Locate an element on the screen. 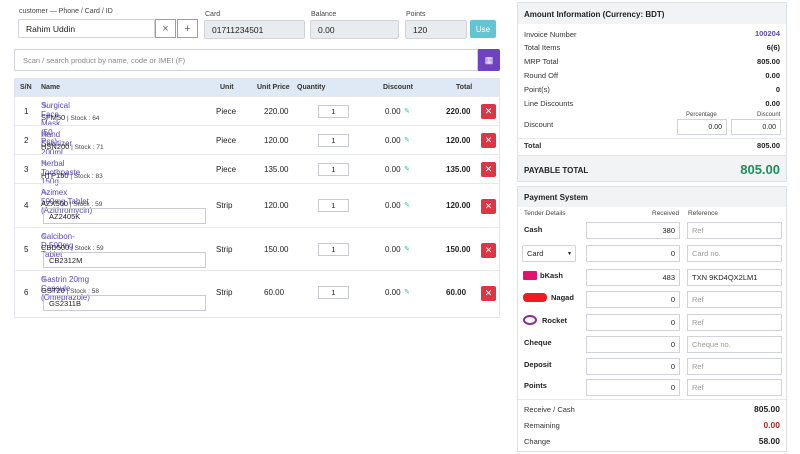 The width and height of the screenshot is (800, 454). imei-input: CB2312M is located at coordinates (124, 260).